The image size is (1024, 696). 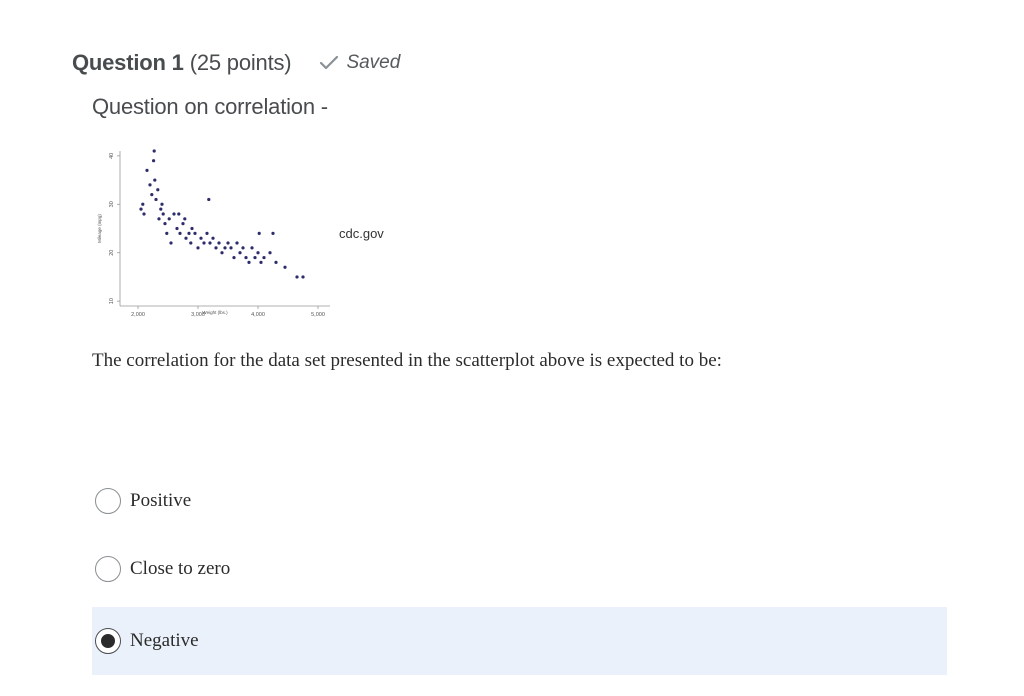 I want to click on option-positive: Positive, so click(x=519, y=501).